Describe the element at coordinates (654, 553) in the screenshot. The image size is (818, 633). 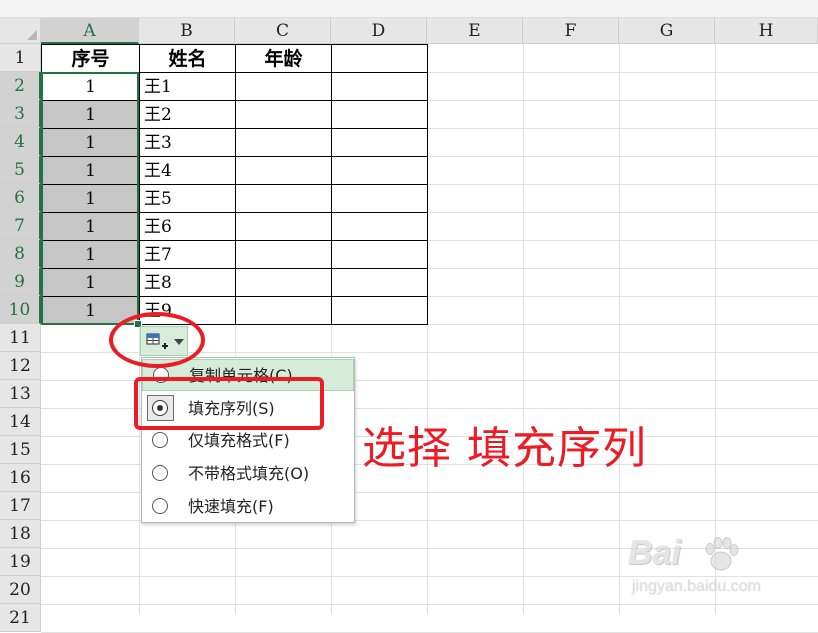
I see `watermark-brand: Bai` at that location.